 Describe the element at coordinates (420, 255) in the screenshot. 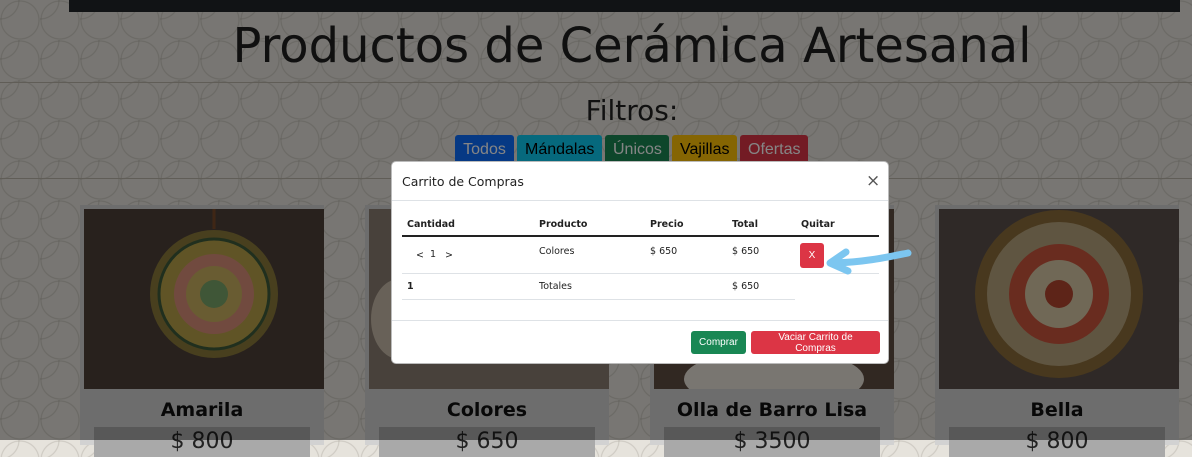

I see `decrease-quantity-button: <` at that location.